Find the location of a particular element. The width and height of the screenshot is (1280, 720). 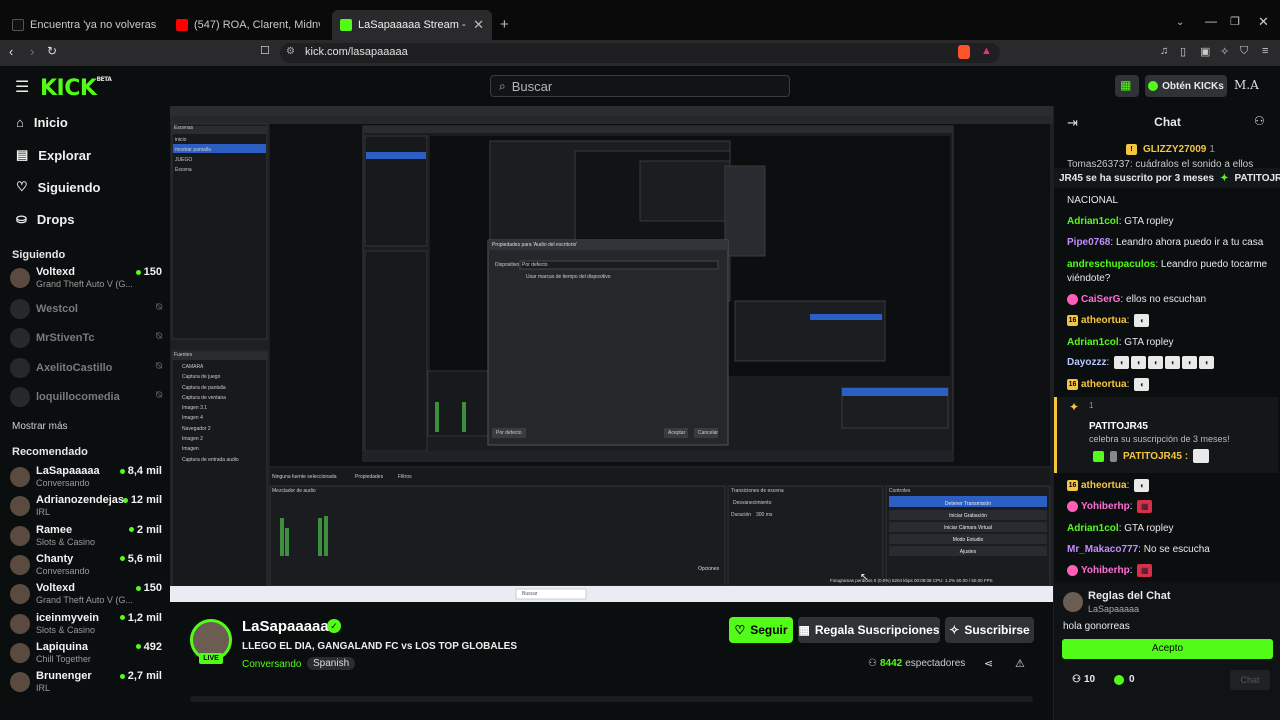

url-bar: ⚙ kick.com/lasapaaaaa is located at coordinates (640, 53).